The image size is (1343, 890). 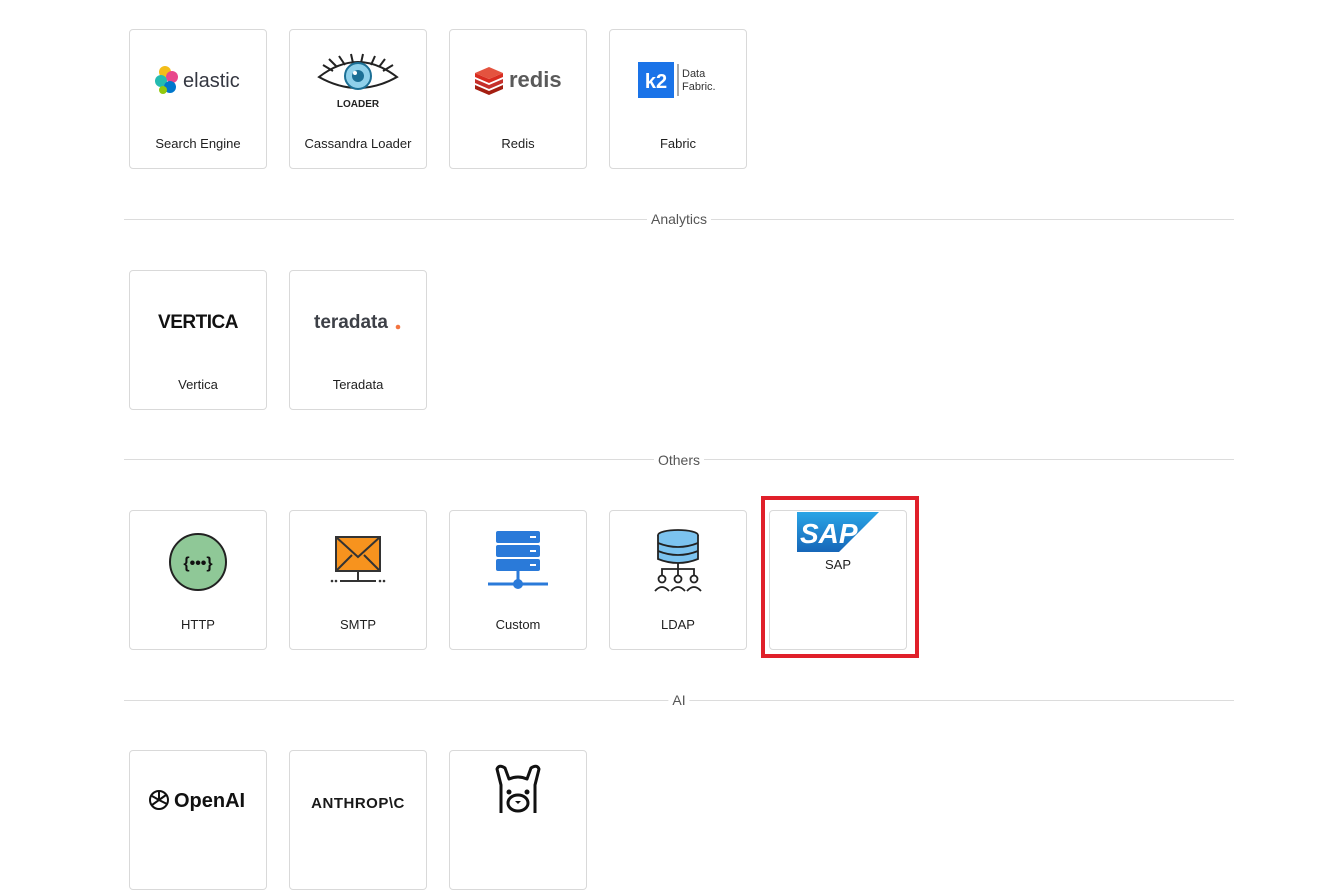 I want to click on card-label: HTTP, so click(x=198, y=624).